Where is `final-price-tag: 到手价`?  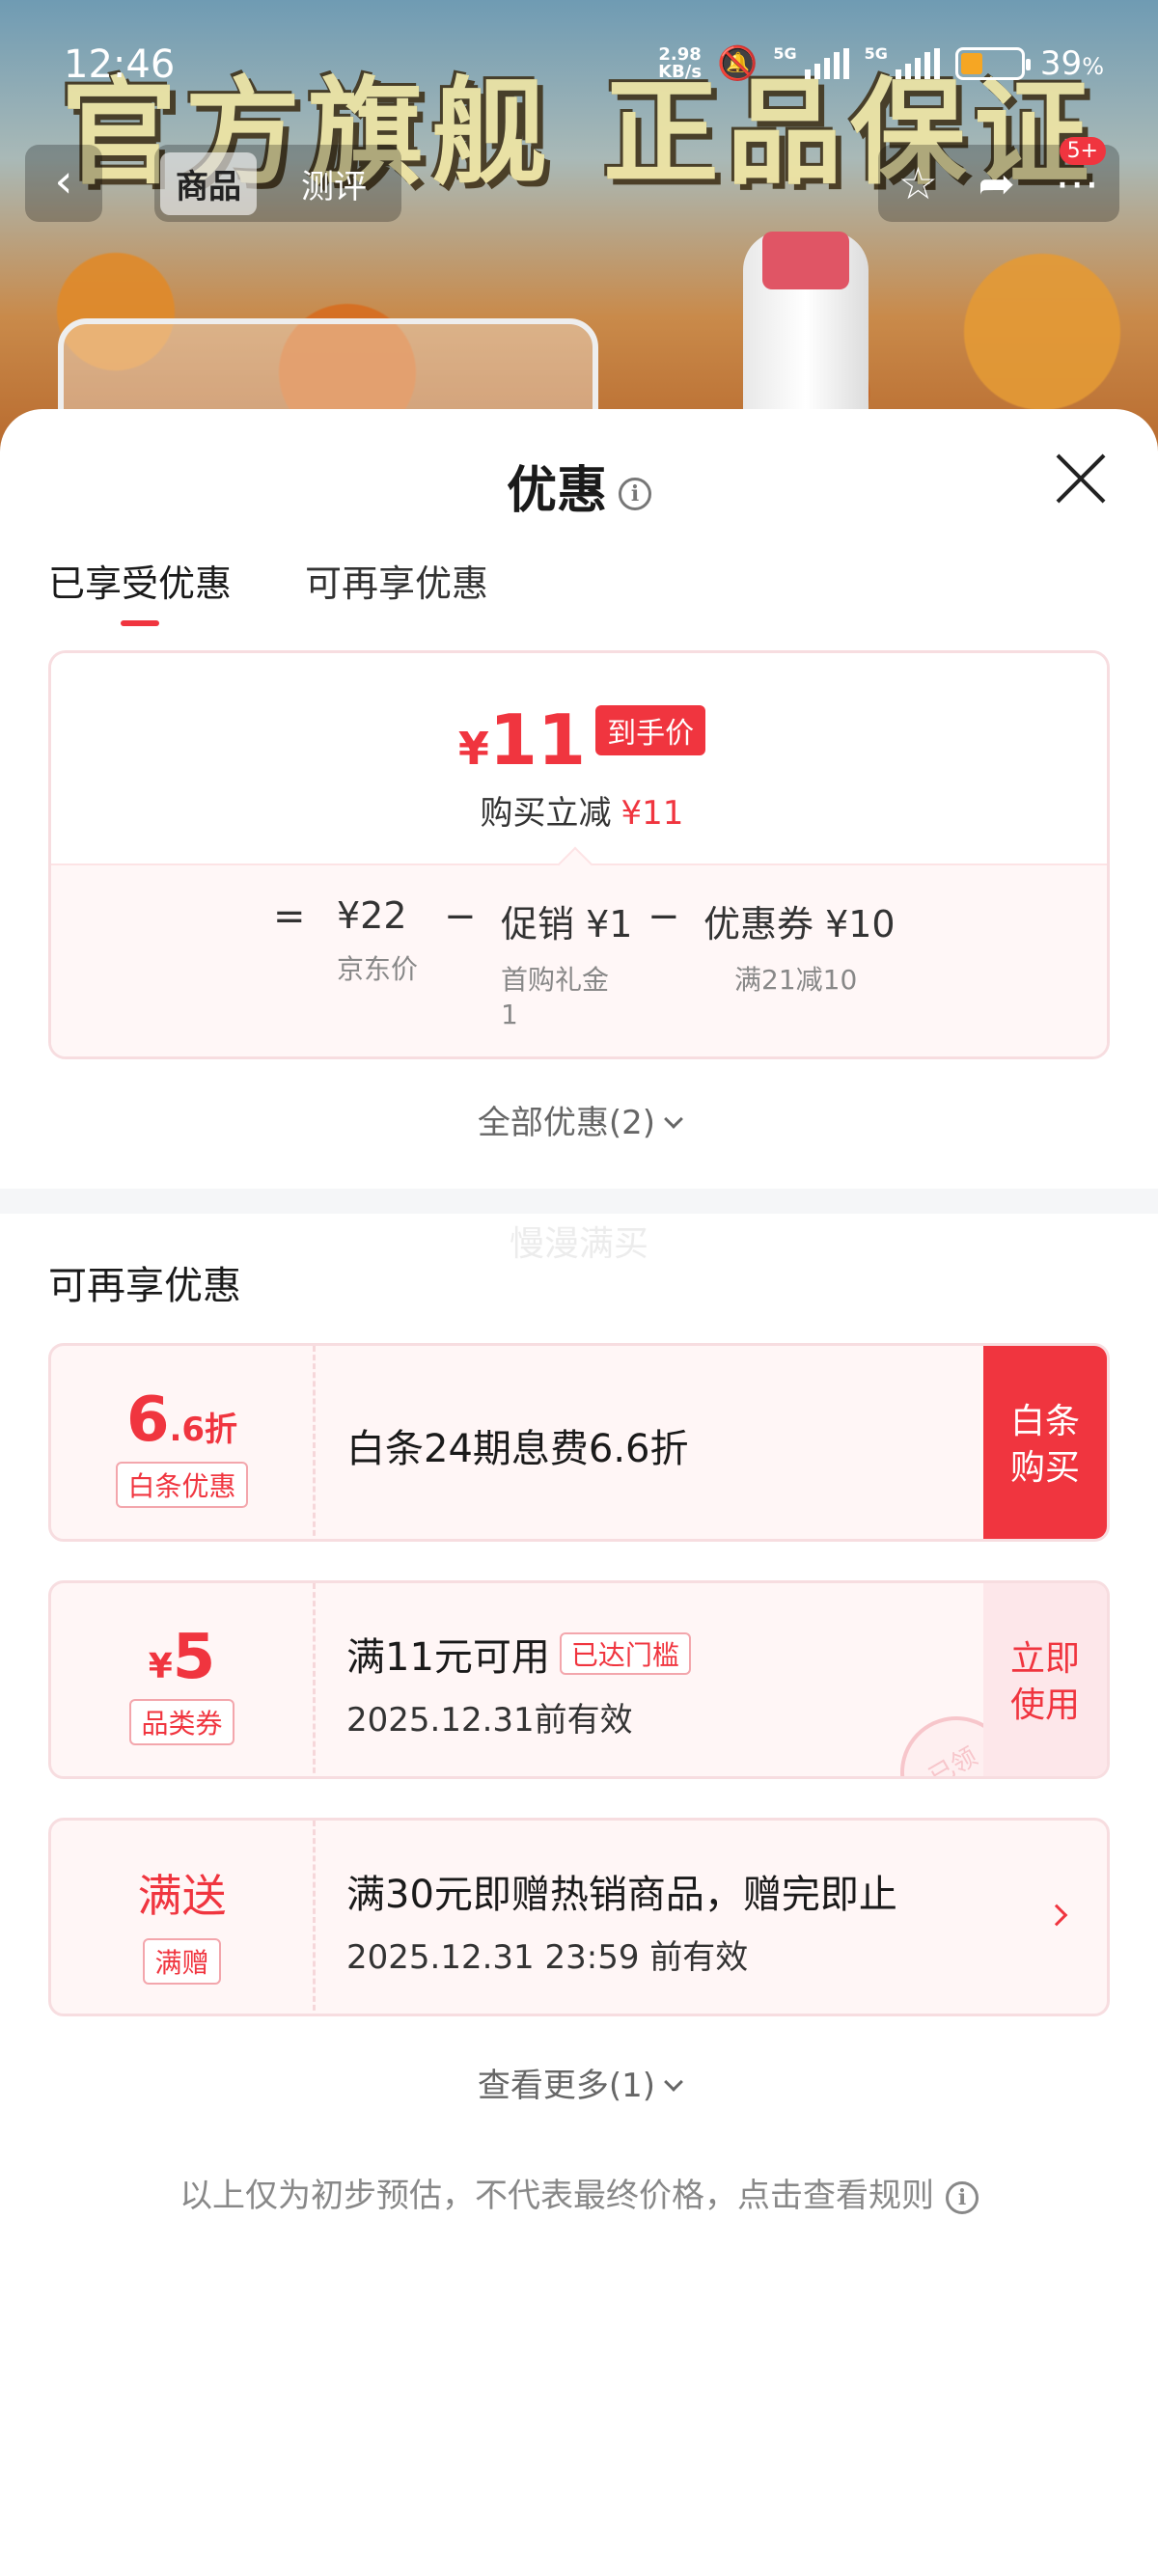 final-price-tag: 到手价 is located at coordinates (650, 730).